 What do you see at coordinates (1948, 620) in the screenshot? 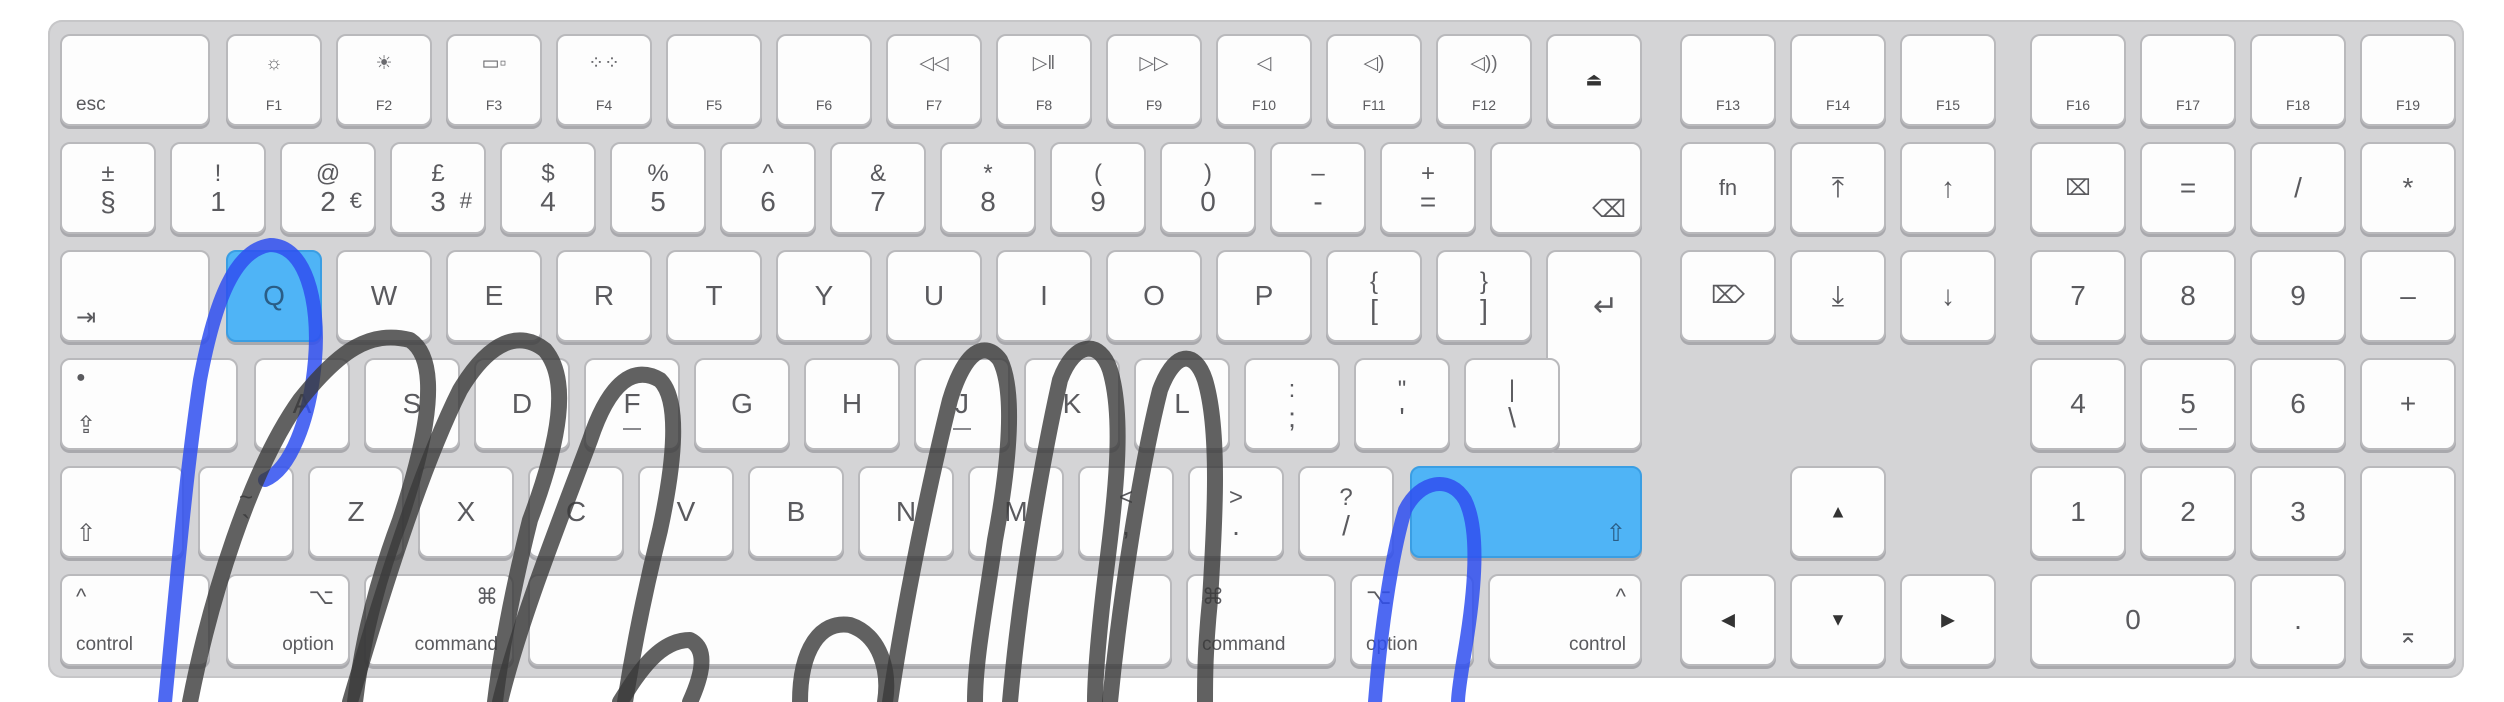
I see `key-arrow-right: ▶` at bounding box center [1948, 620].